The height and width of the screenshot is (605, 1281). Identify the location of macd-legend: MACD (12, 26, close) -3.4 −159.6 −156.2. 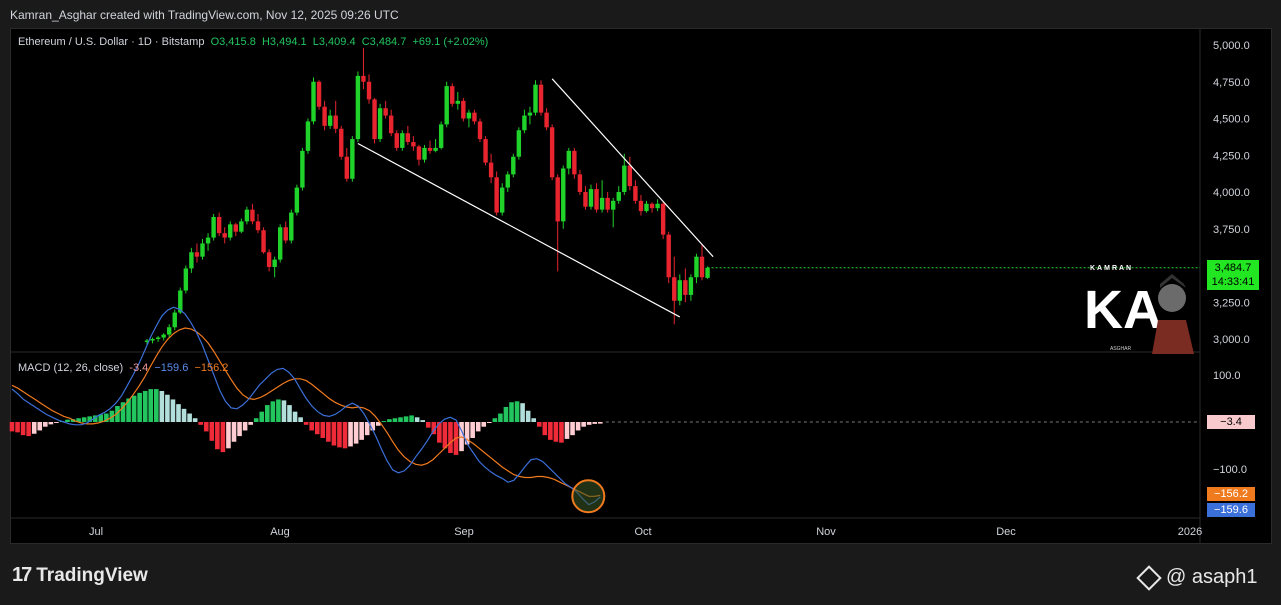
(123, 368).